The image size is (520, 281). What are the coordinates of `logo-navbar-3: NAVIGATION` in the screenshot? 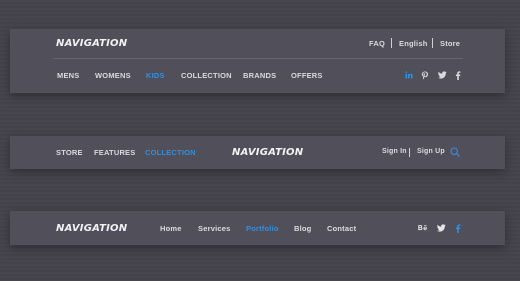 It's located at (91, 228).